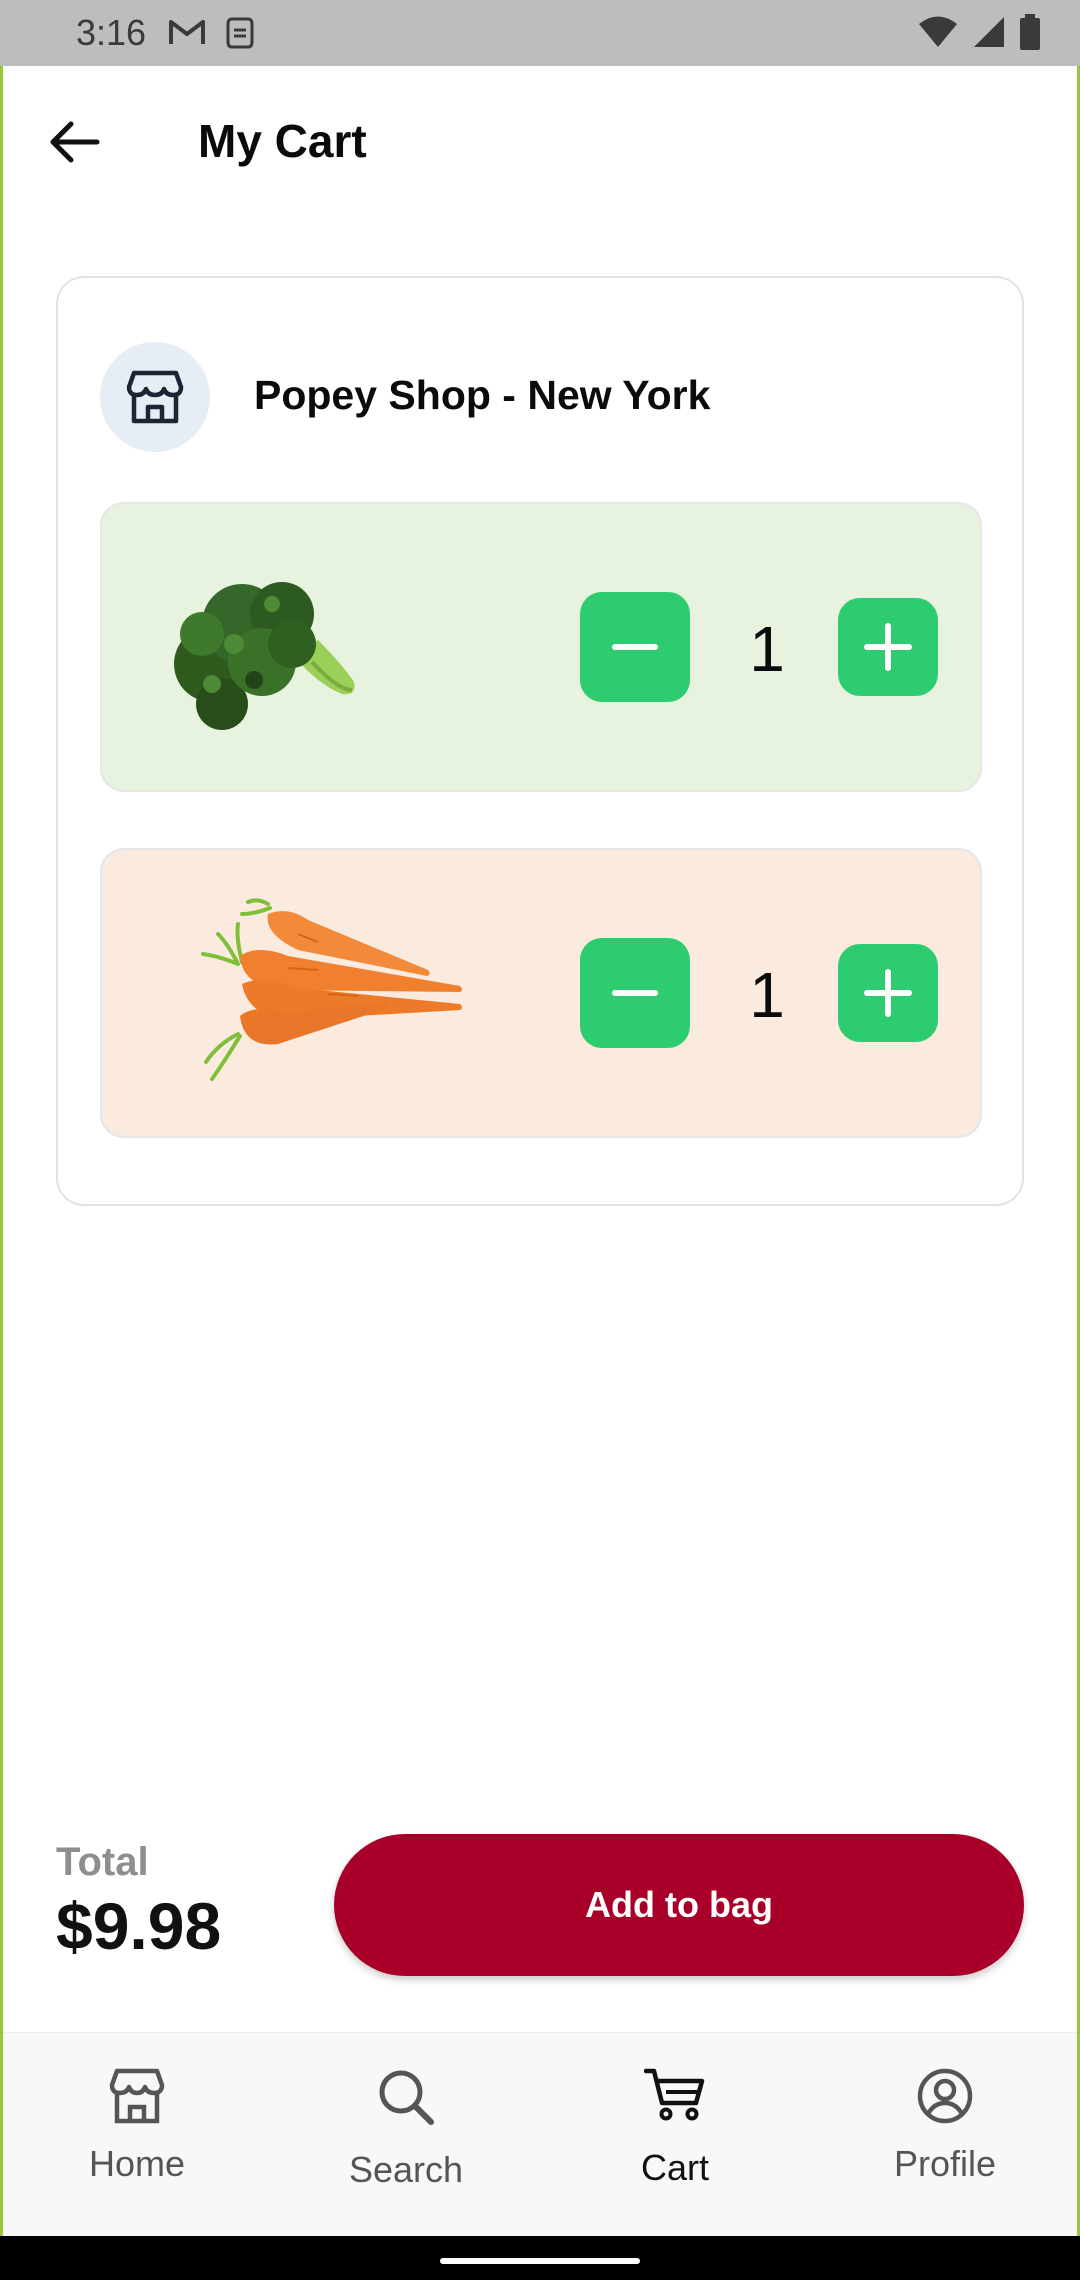  What do you see at coordinates (406, 2169) in the screenshot?
I see `nav-search-label: Search` at bounding box center [406, 2169].